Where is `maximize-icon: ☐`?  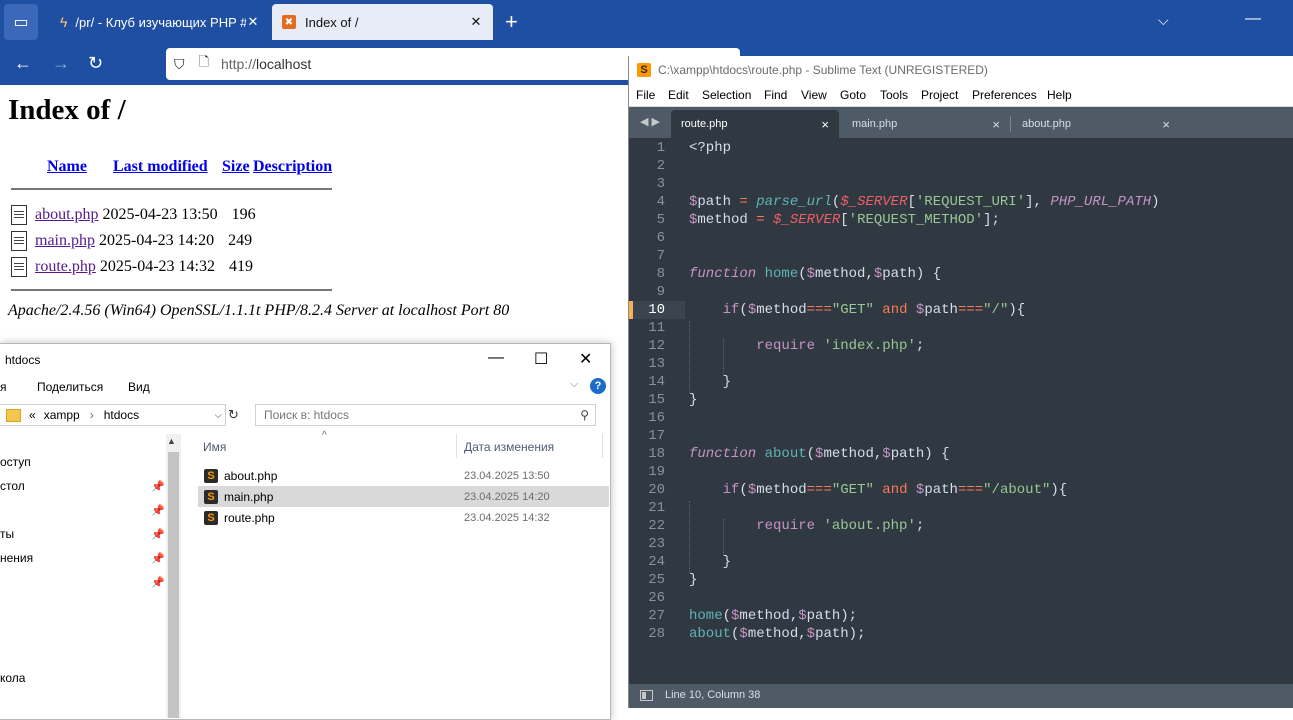 maximize-icon: ☐ is located at coordinates (541, 359).